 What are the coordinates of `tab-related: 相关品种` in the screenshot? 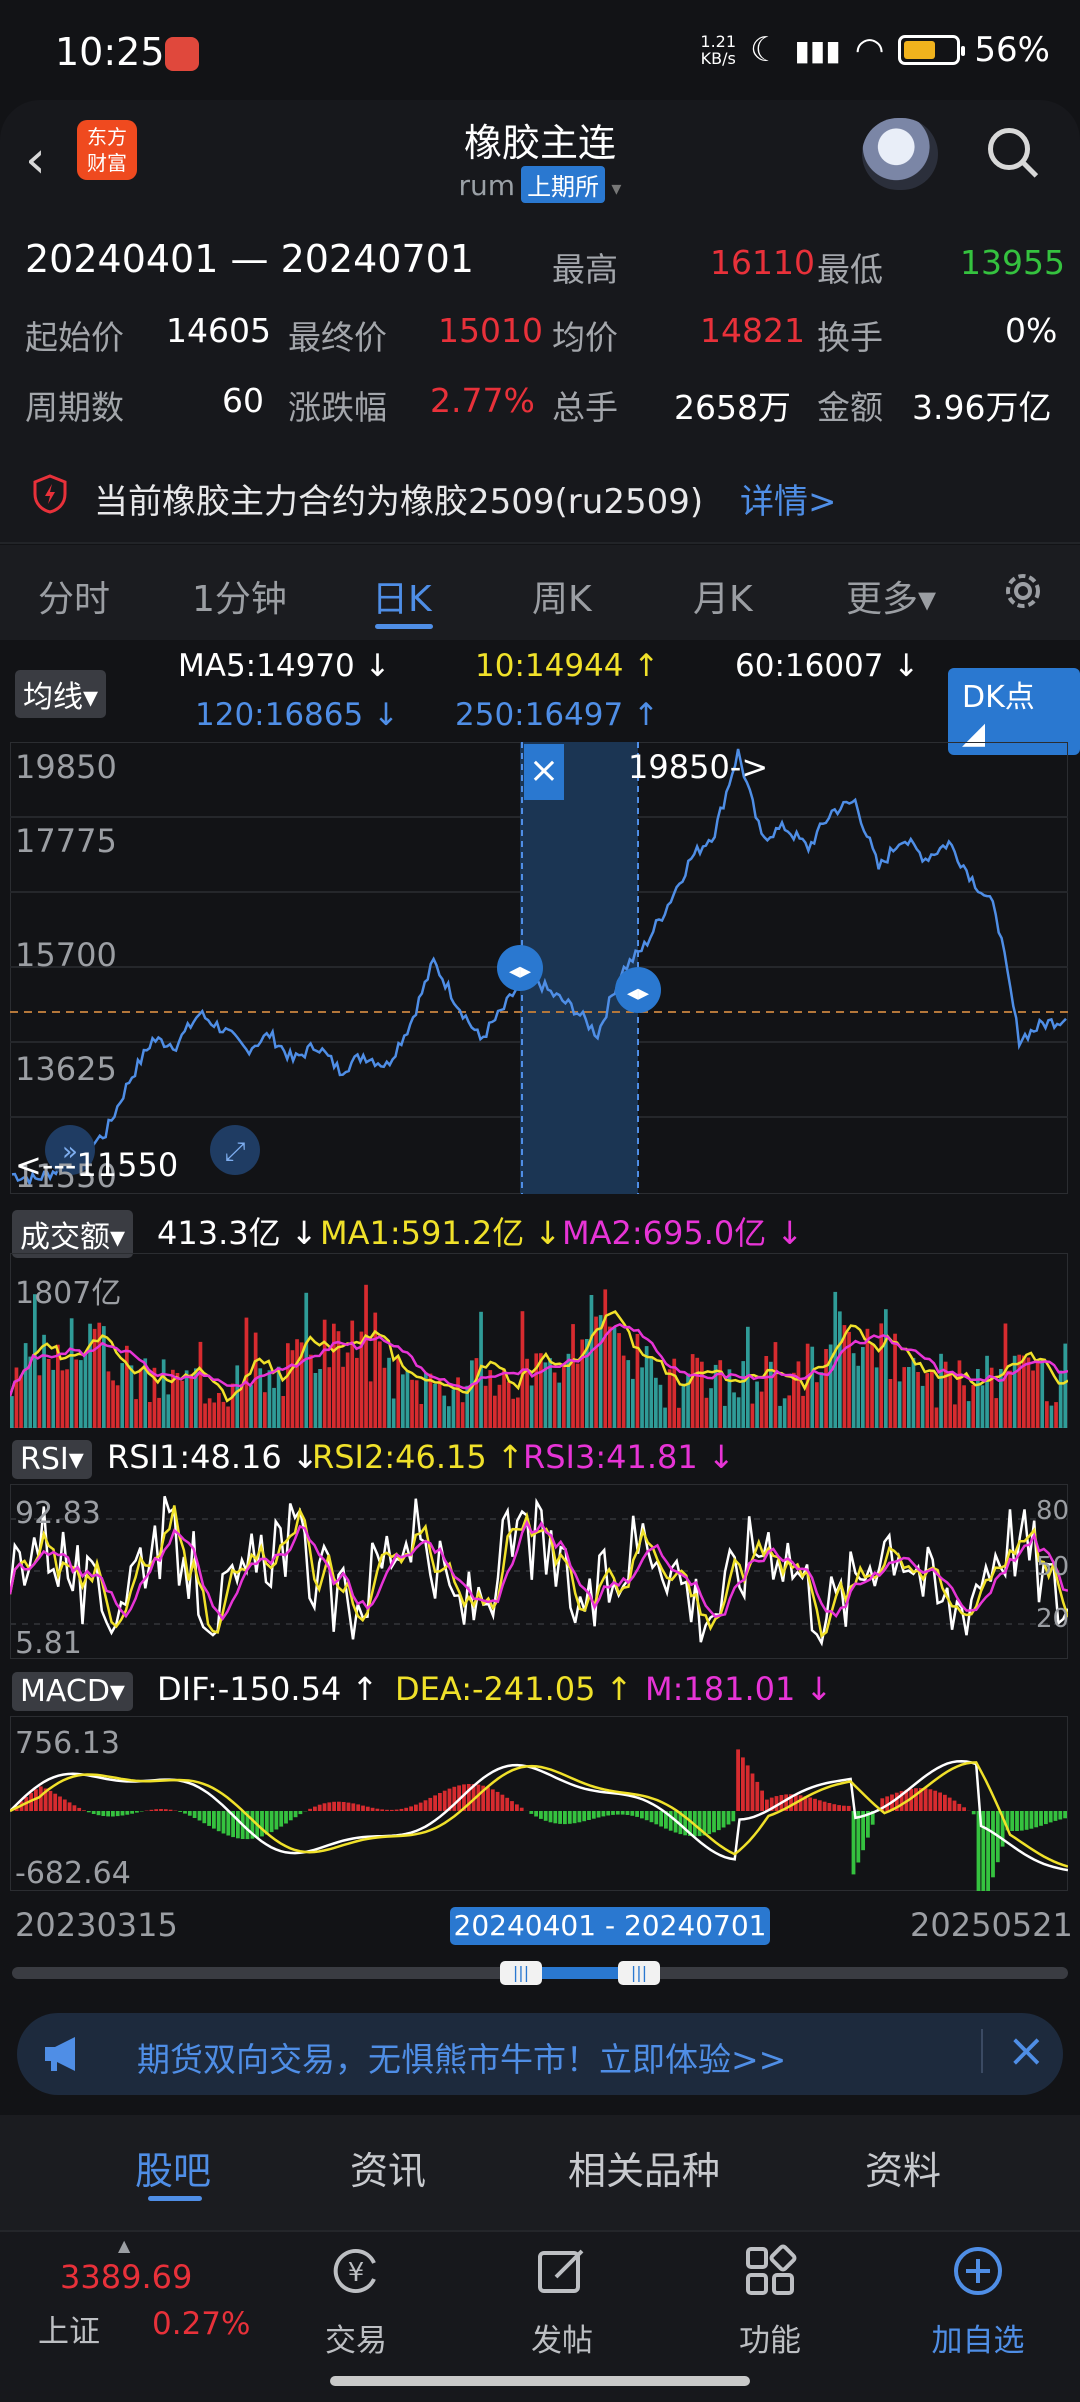 It's located at (644, 2167).